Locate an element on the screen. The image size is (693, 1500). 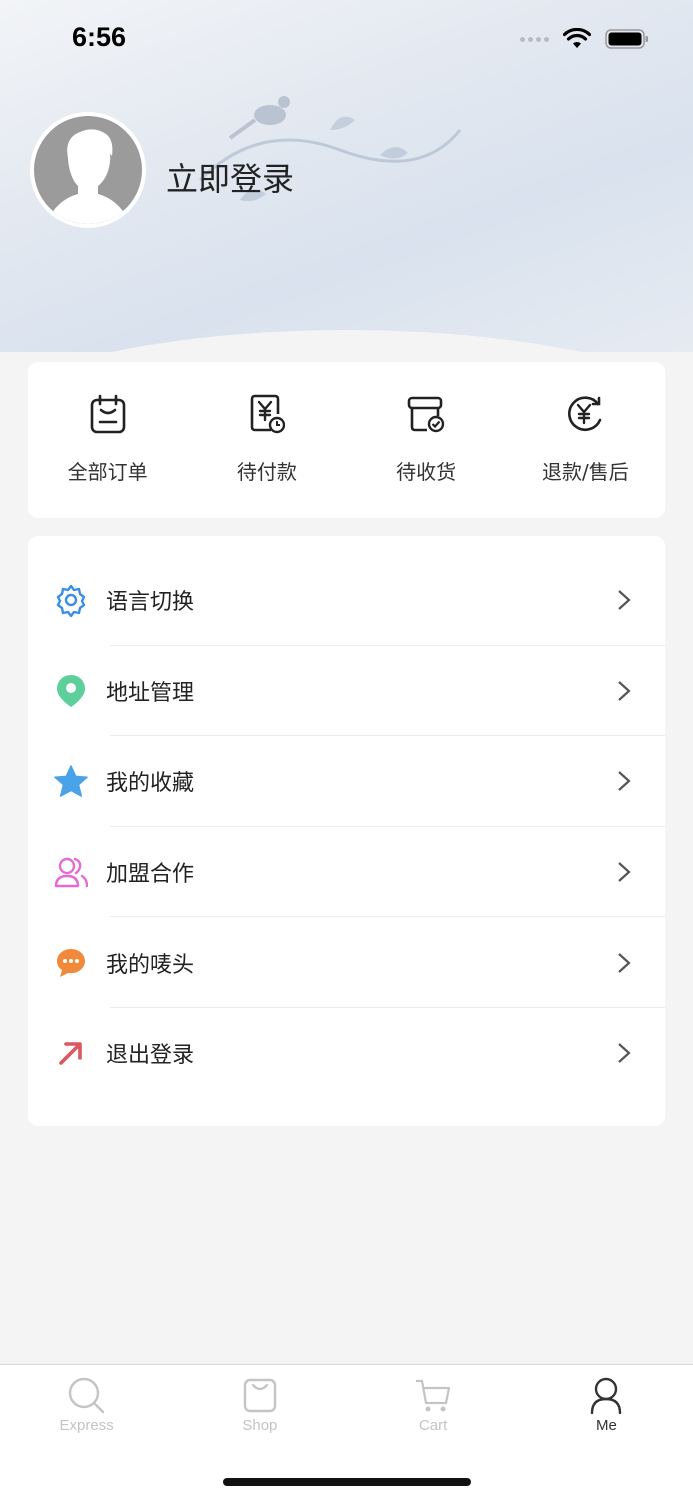
users-icon is located at coordinates (71, 872).